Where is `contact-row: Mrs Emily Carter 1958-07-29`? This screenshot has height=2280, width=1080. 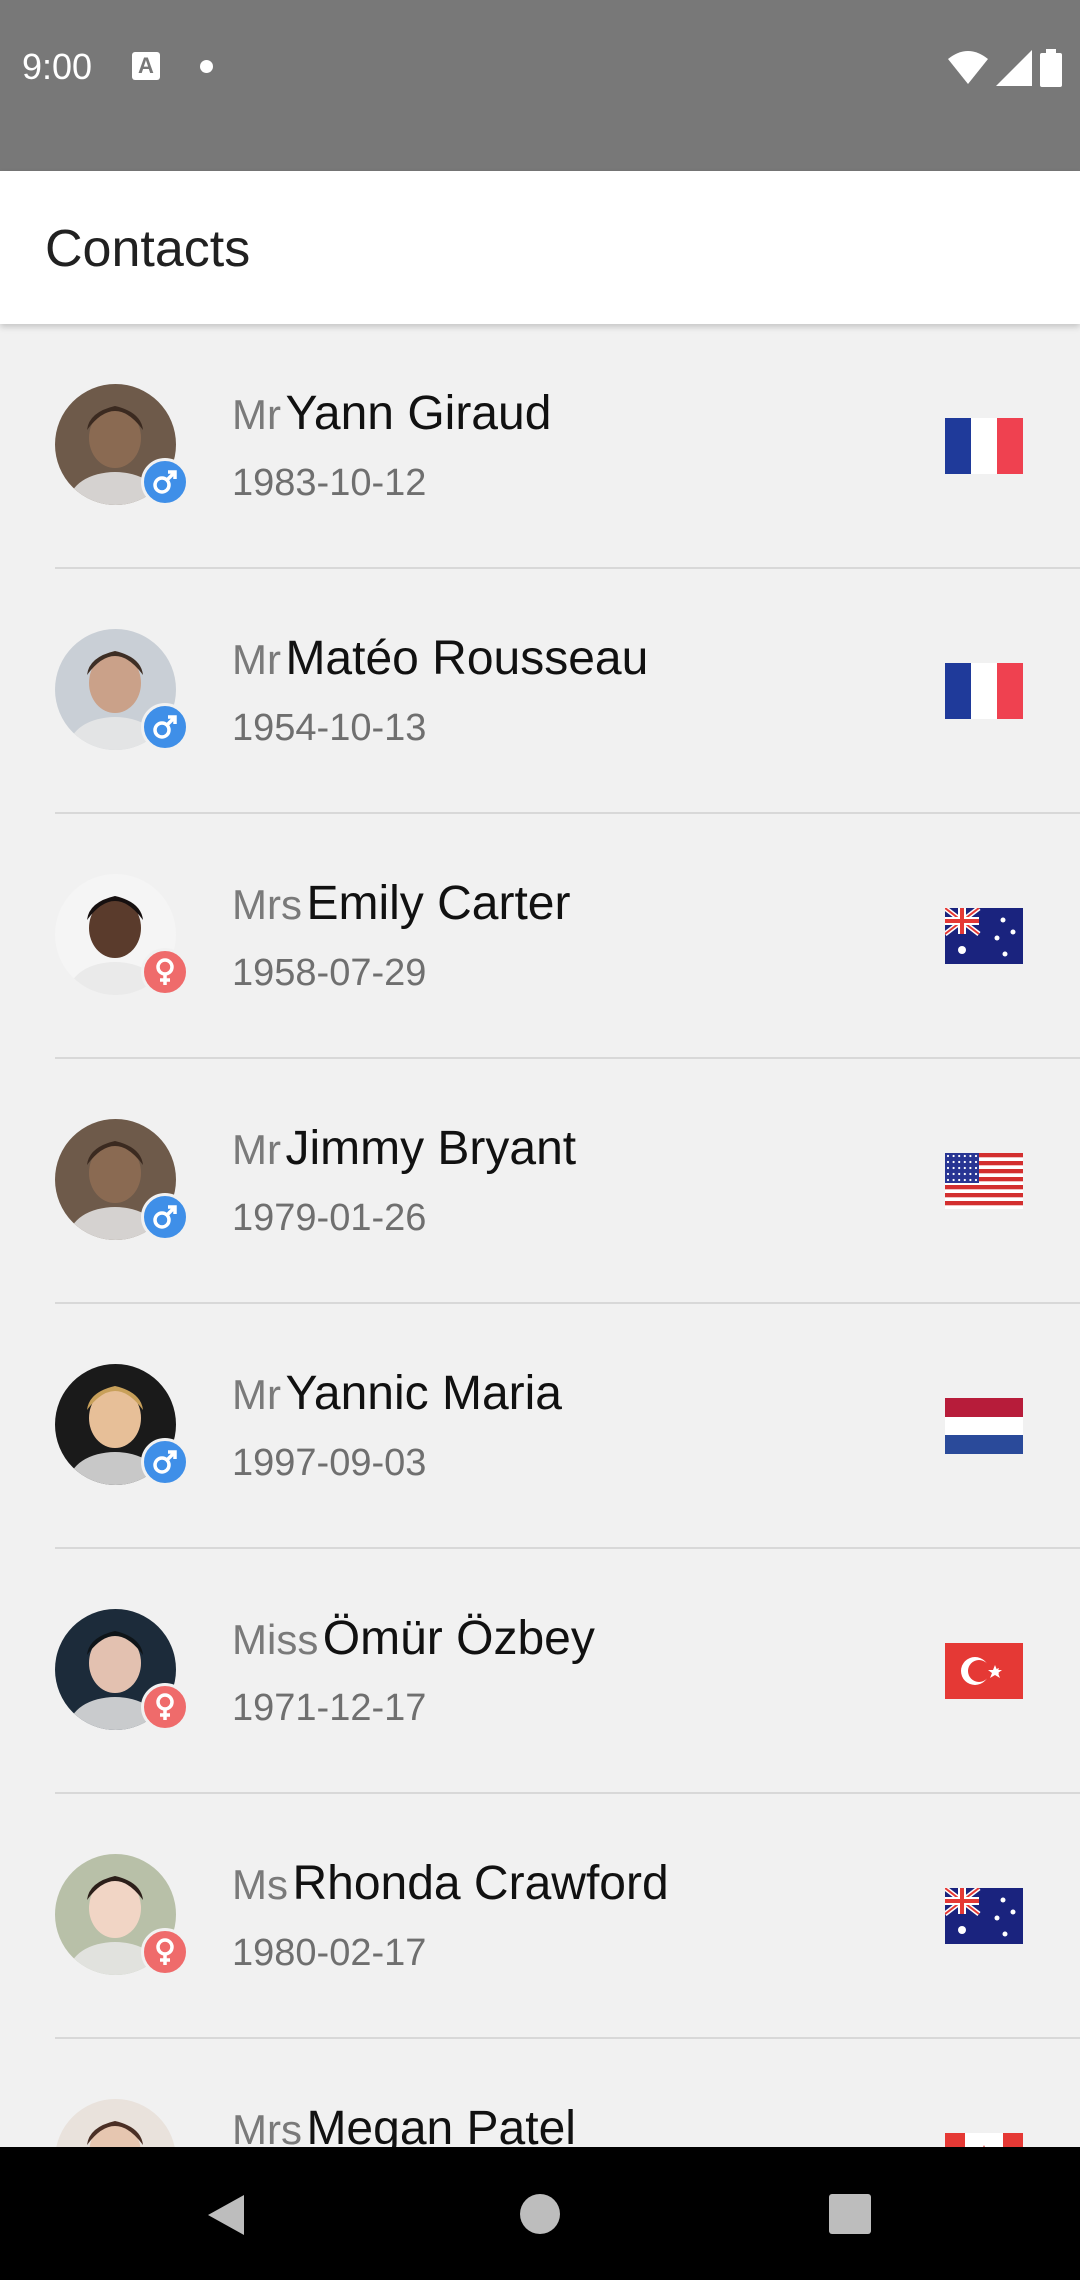 contact-row: Mrs Emily Carter 1958-07-29 is located at coordinates (540, 936).